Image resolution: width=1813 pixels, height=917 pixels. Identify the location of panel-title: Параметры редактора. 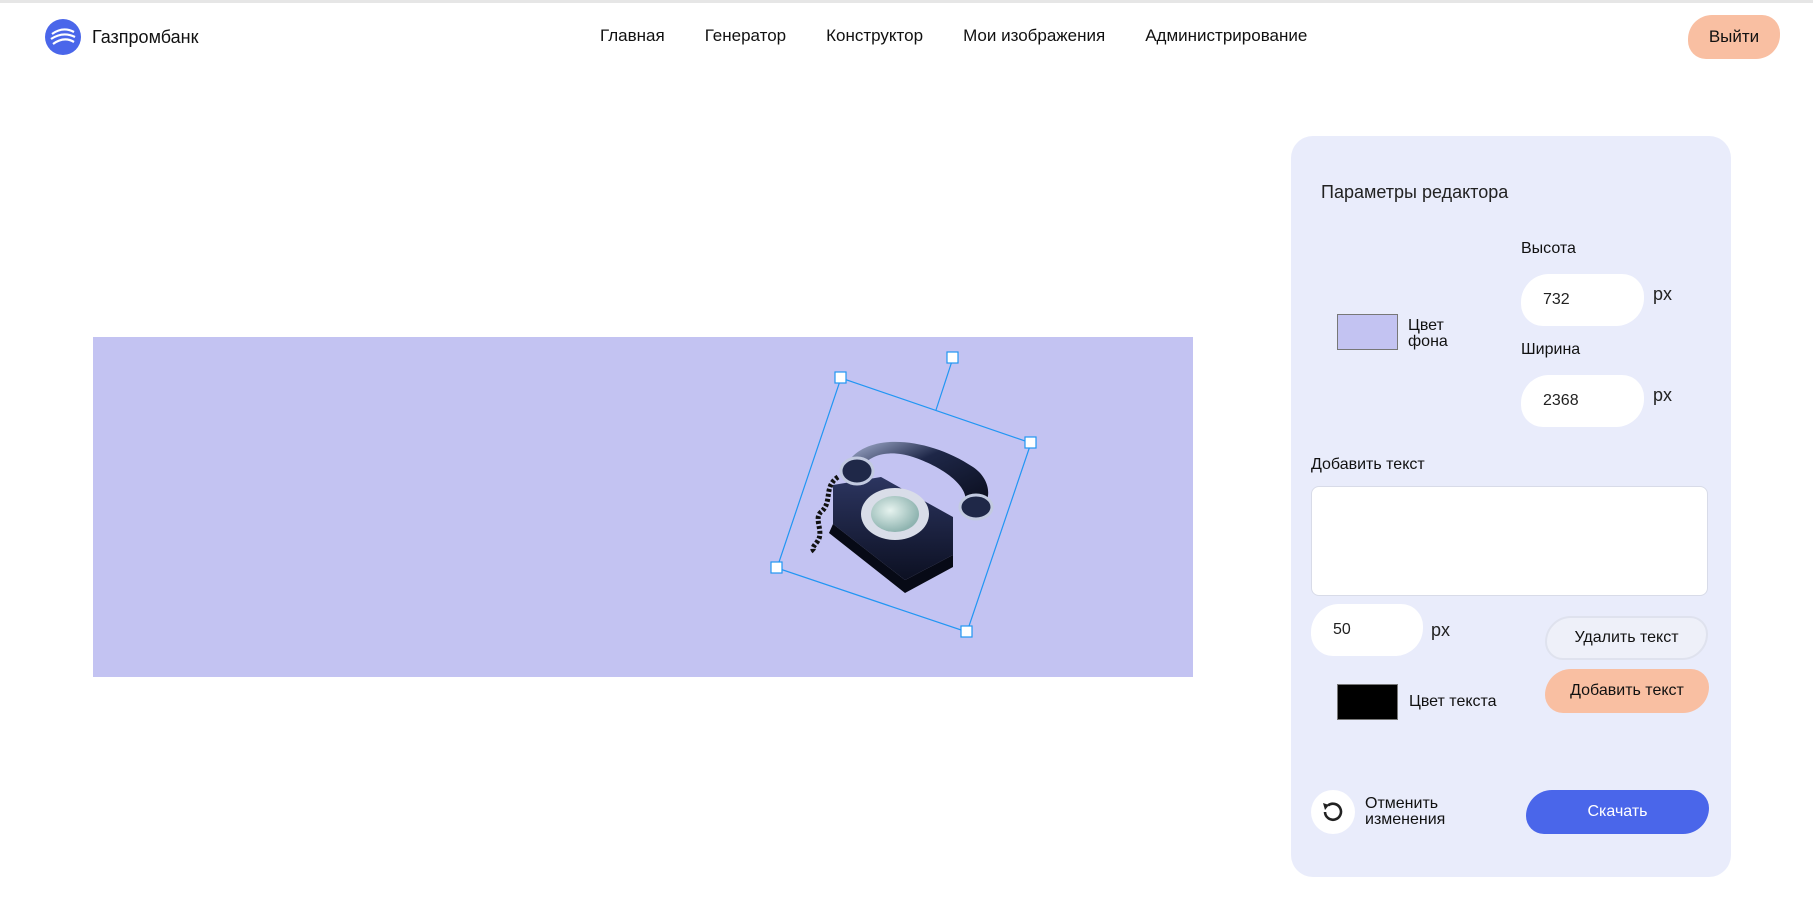
(1415, 192).